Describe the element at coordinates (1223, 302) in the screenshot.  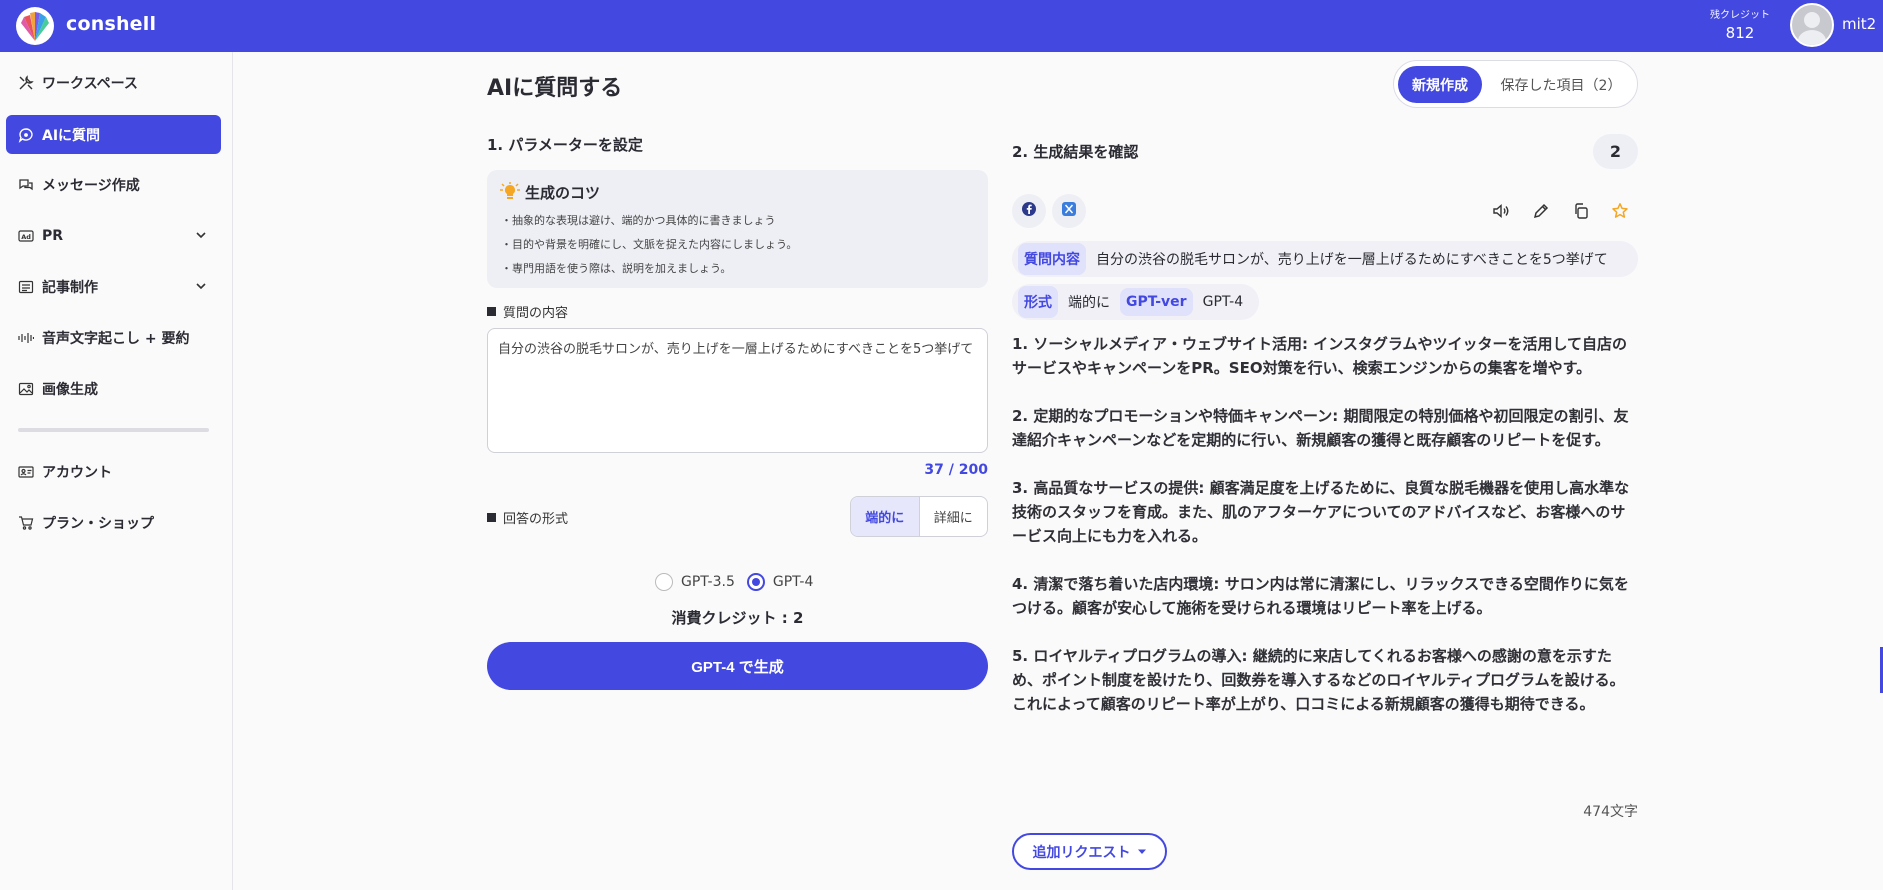
I see `model-value: GPT-4` at that location.